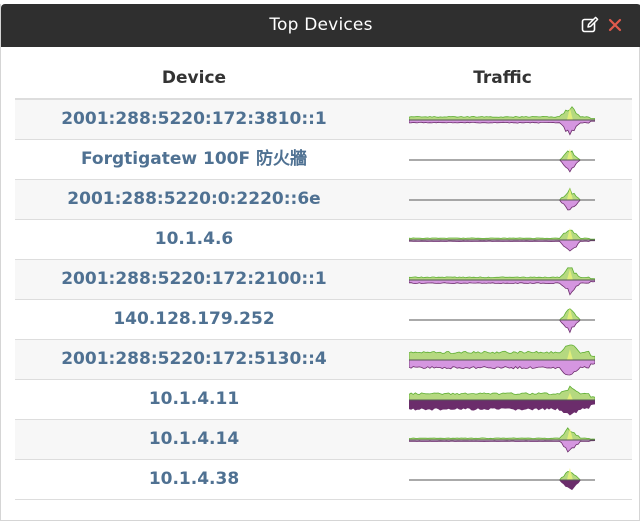  What do you see at coordinates (194, 279) in the screenshot?
I see `device-link: 2001:288:5220:172:2100::1` at bounding box center [194, 279].